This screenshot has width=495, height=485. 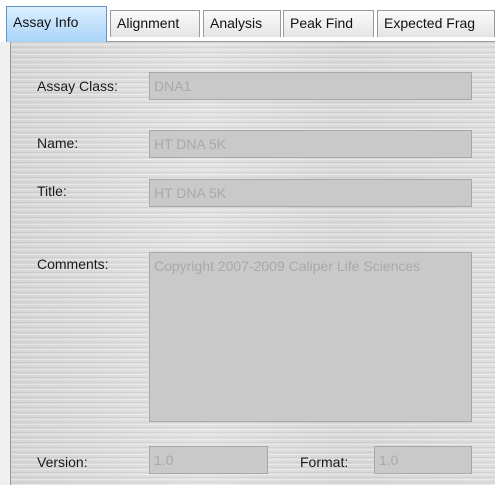 What do you see at coordinates (73, 264) in the screenshot?
I see `comments-label: Comments:` at bounding box center [73, 264].